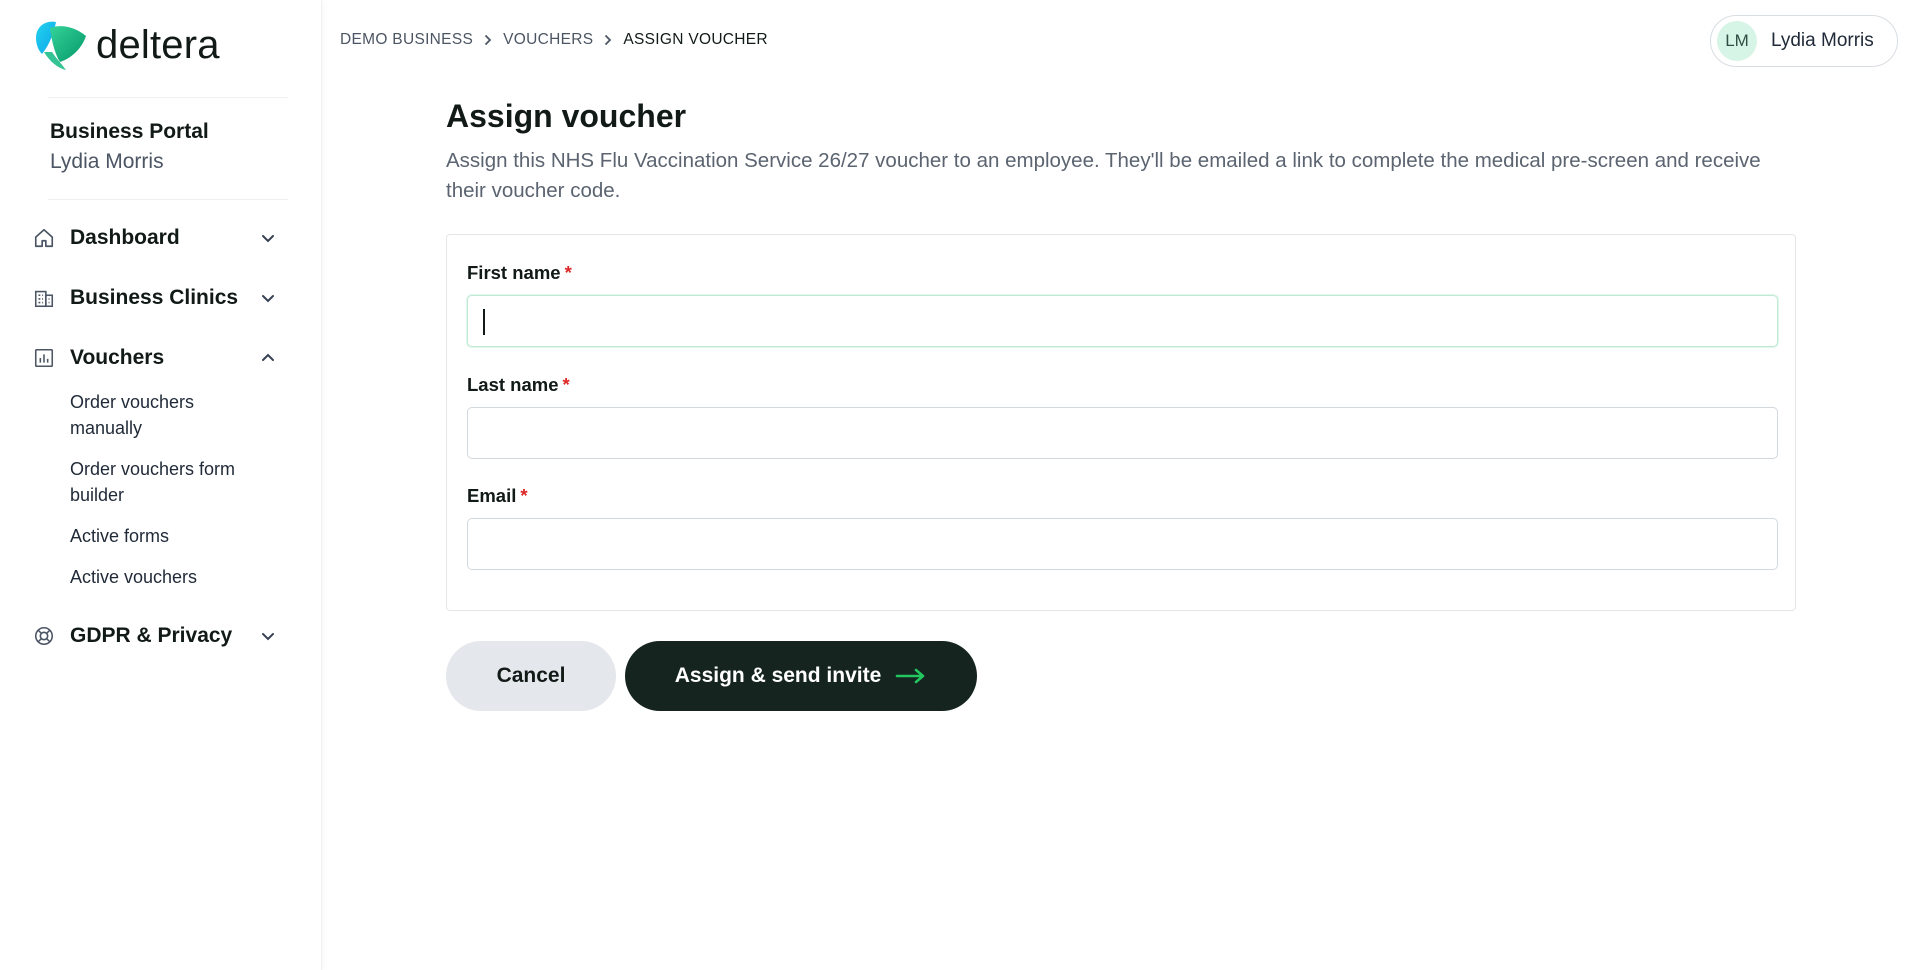 This screenshot has height=970, width=1907. I want to click on home-icon, so click(44, 238).